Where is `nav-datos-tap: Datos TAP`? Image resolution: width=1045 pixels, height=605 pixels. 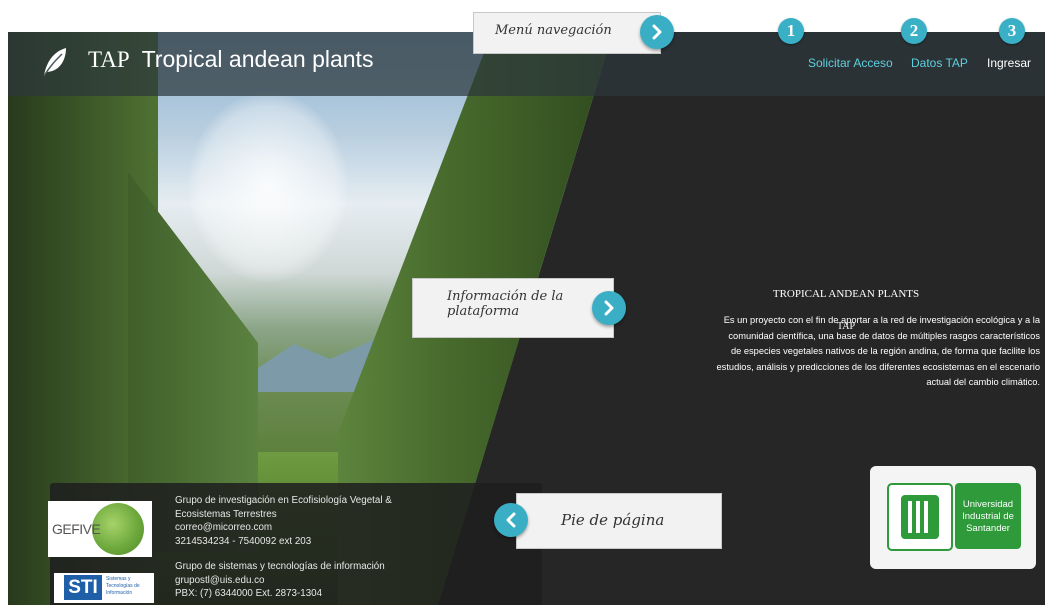
nav-datos-tap: Datos TAP is located at coordinates (939, 63).